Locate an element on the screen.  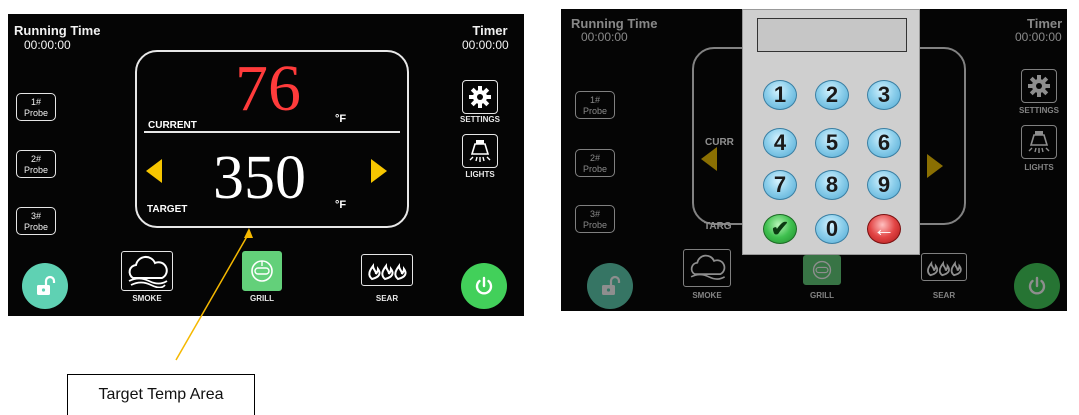
callout-pointer is located at coordinates (214, 294).